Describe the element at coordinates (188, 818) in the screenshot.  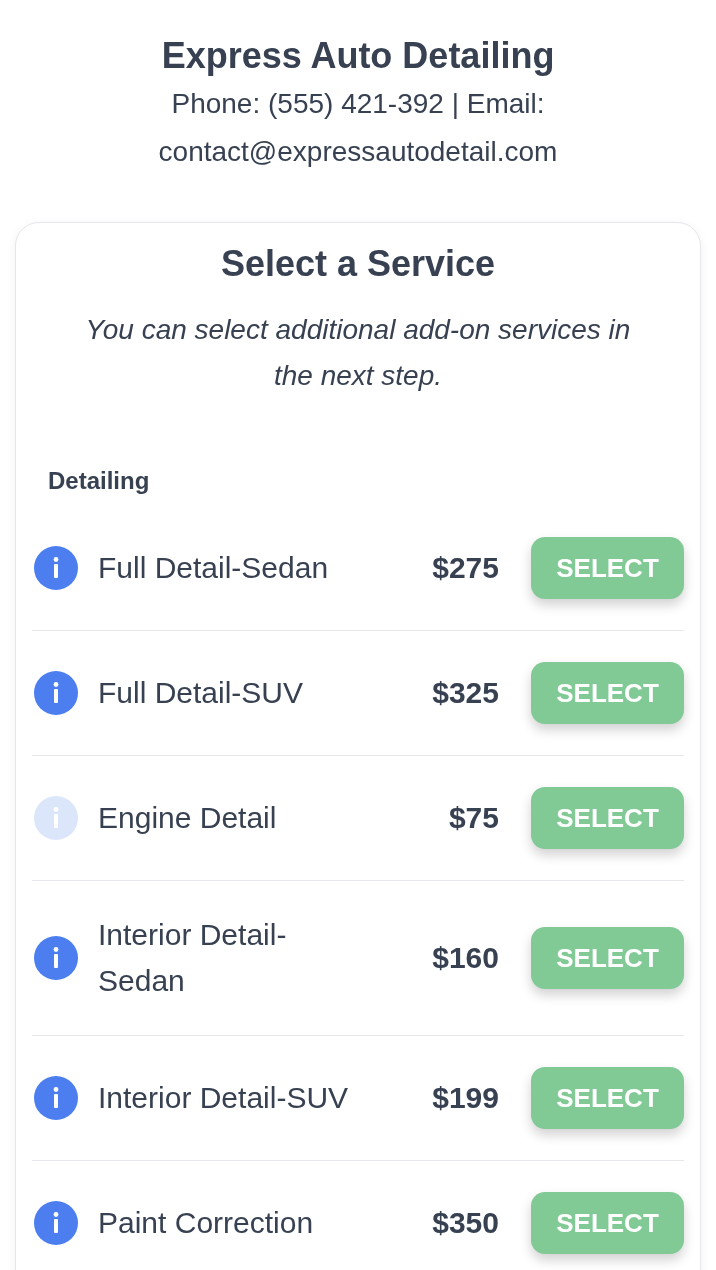
I see `service-name: Engine Detail` at that location.